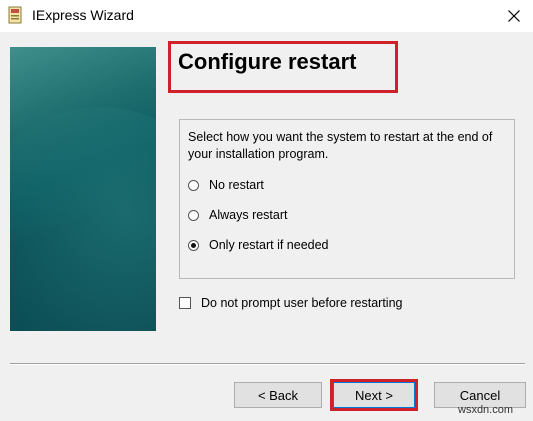  What do you see at coordinates (83, 15) in the screenshot?
I see `window-title: IExpress Wizard` at bounding box center [83, 15].